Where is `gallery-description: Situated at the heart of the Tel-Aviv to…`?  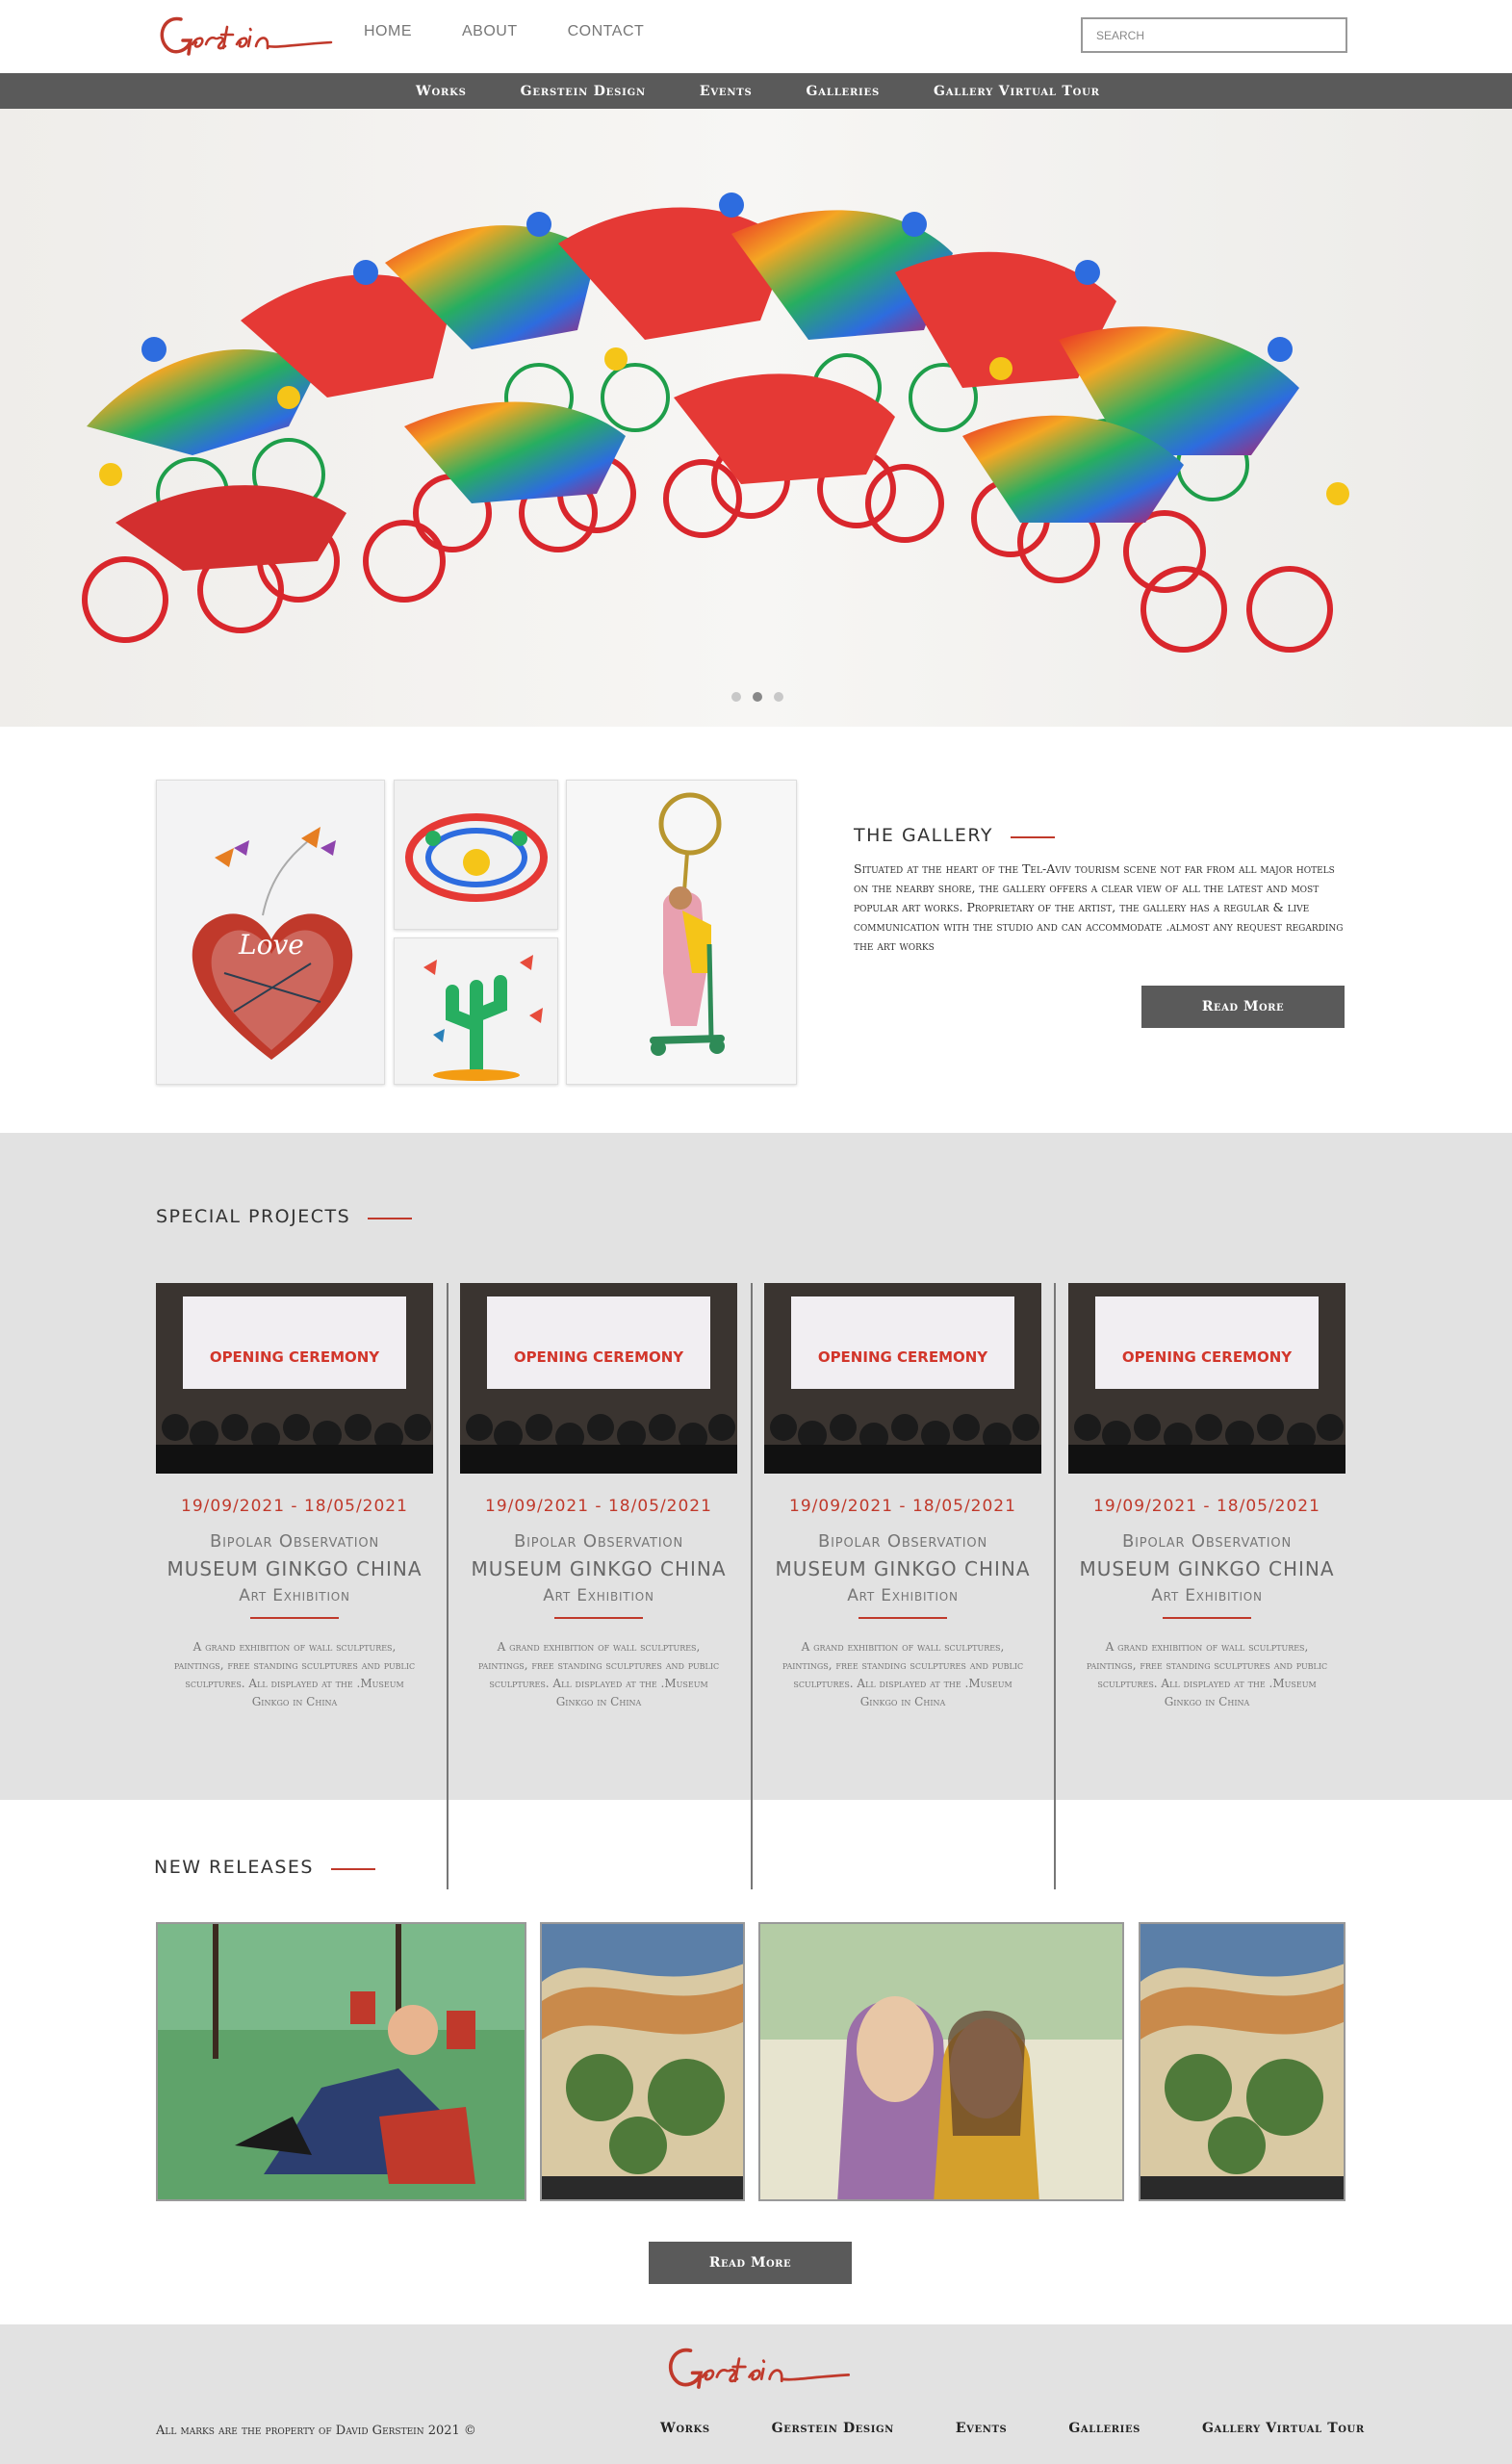
gallery-description: Situated at the heart of the Tel-Aviv to… is located at coordinates (1099, 907).